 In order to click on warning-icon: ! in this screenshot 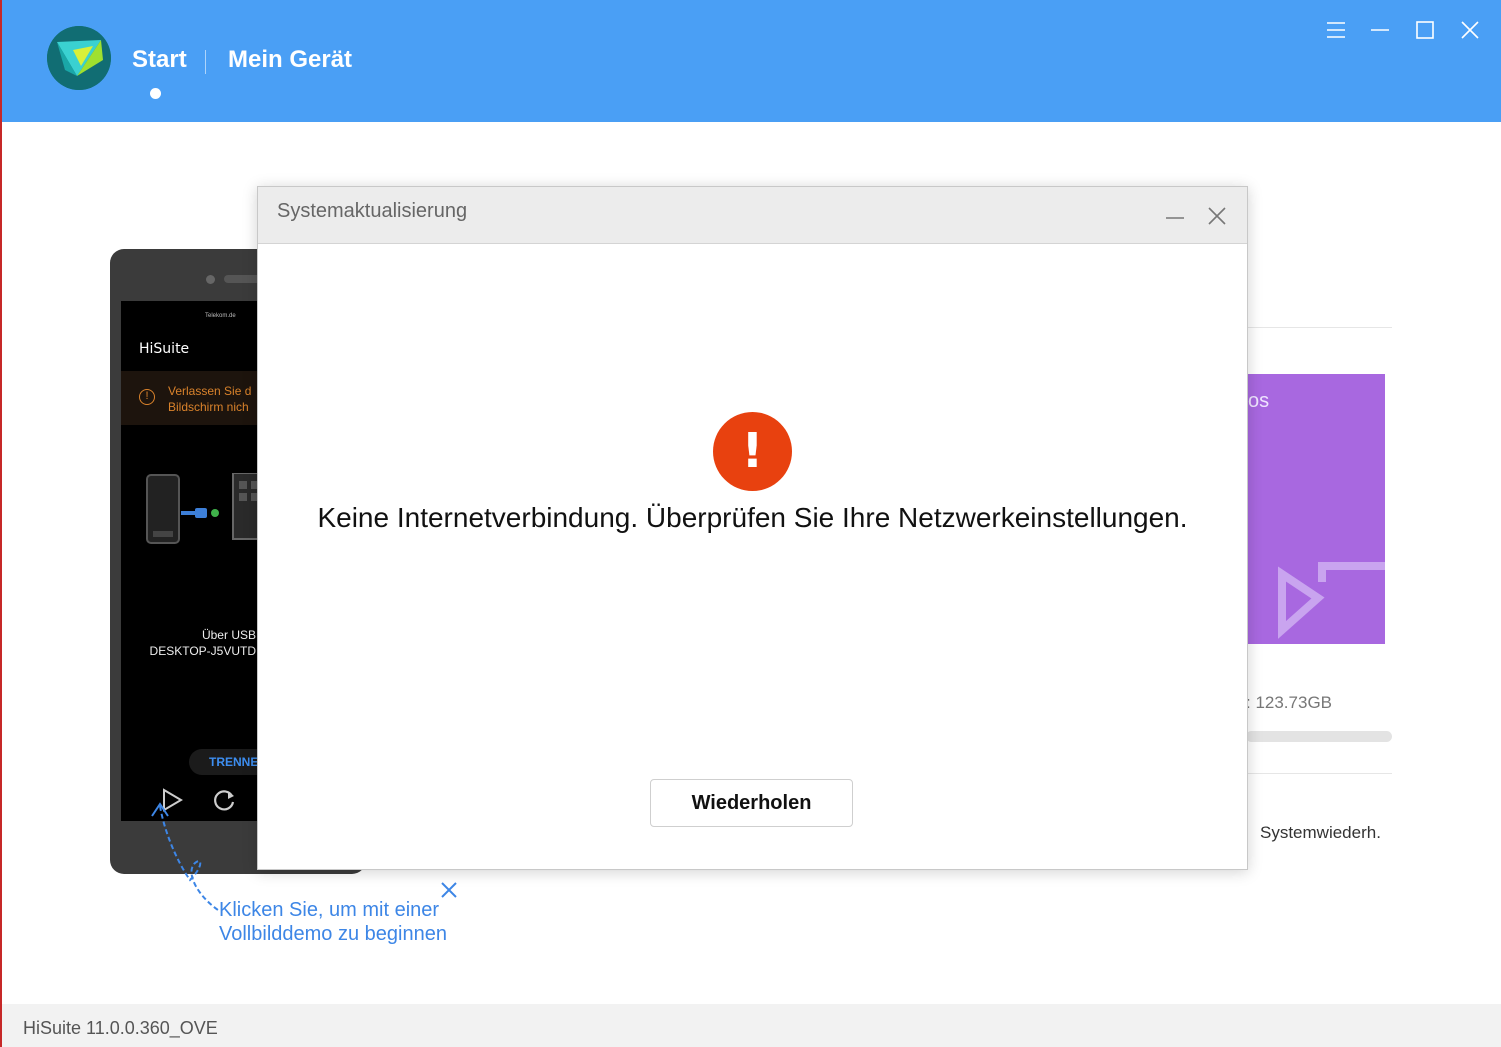, I will do `click(147, 397)`.